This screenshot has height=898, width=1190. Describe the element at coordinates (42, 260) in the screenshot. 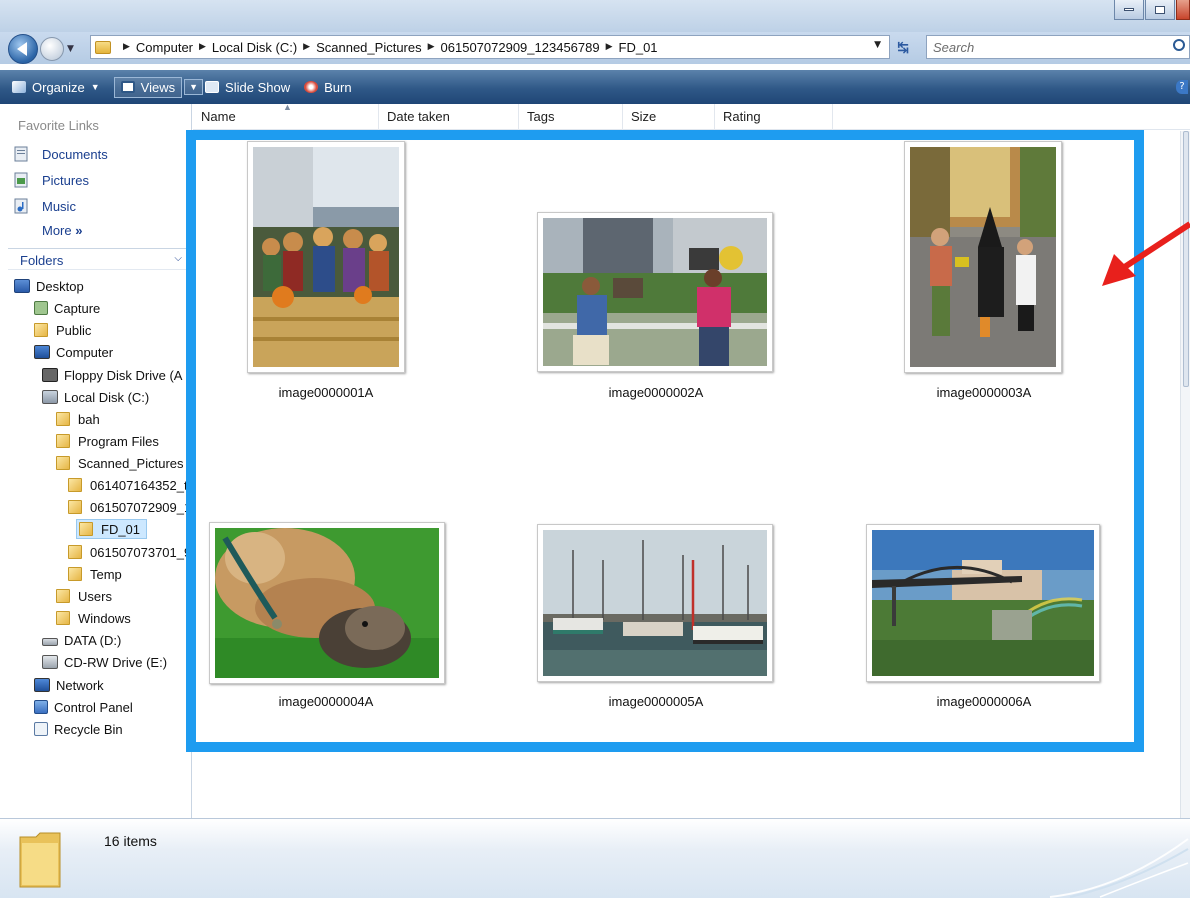

I see `folders-label: Folders` at that location.